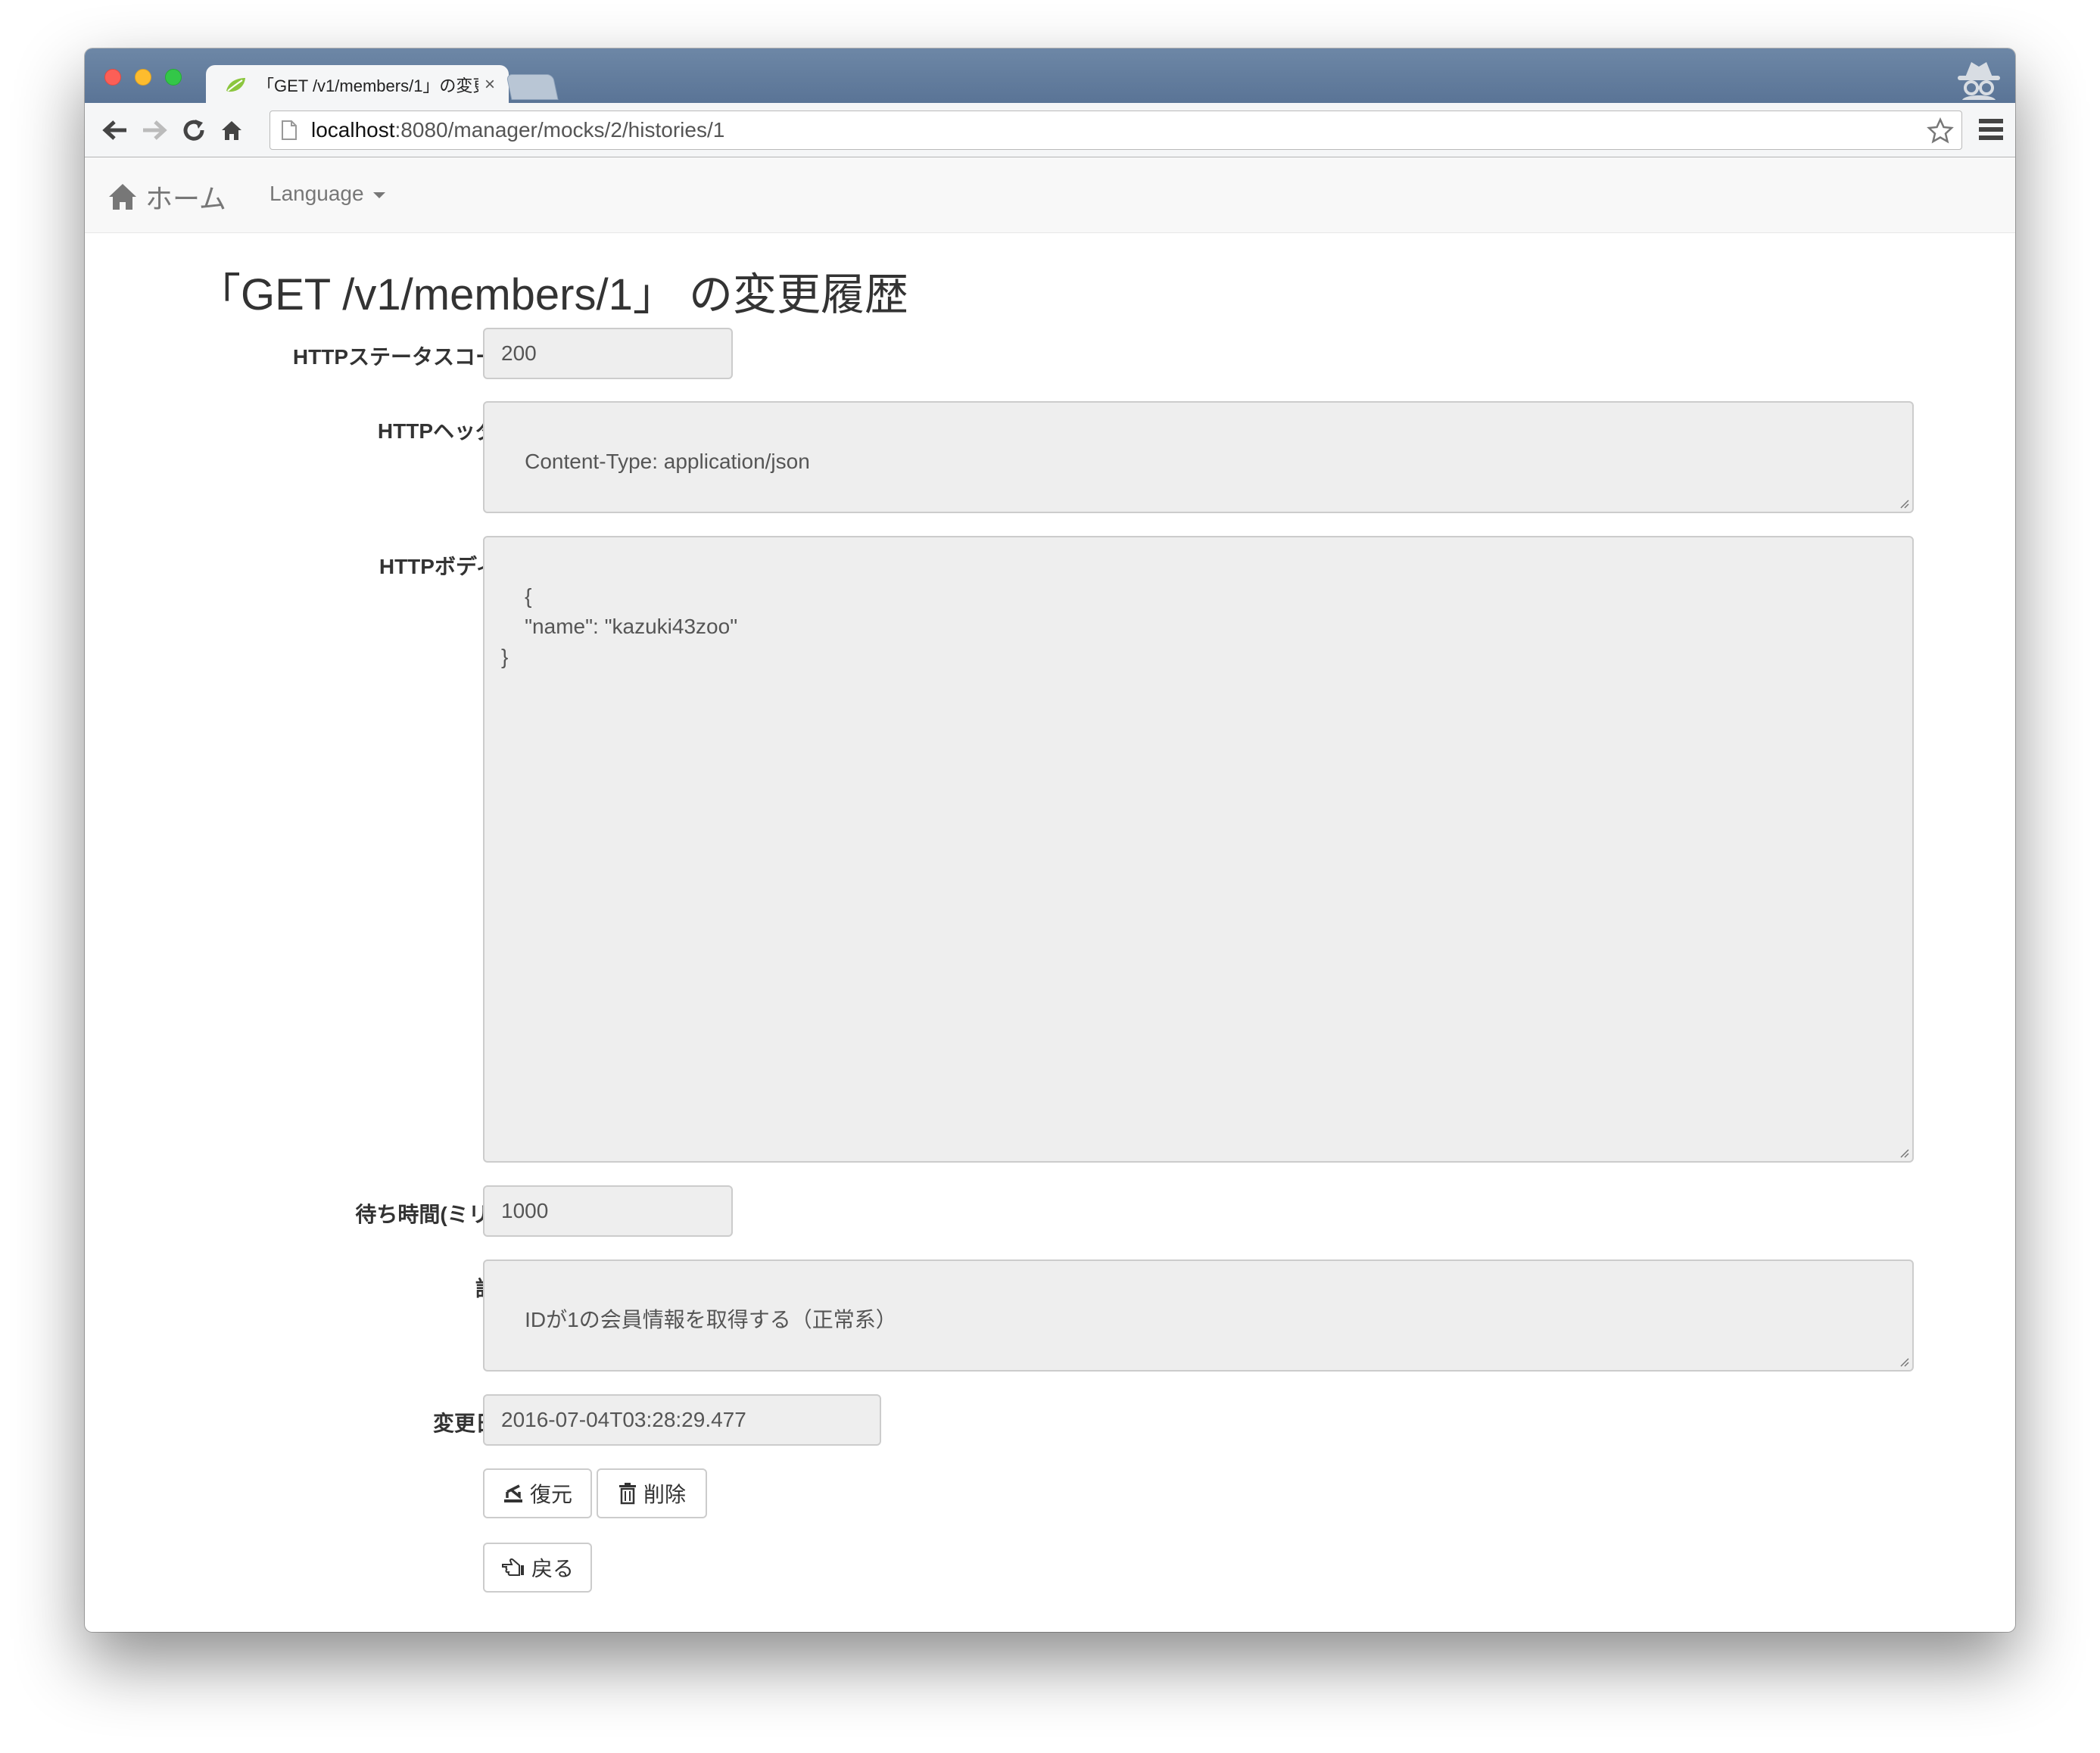 The height and width of the screenshot is (1753, 2100). I want to click on bookmark-star-icon, so click(1940, 131).